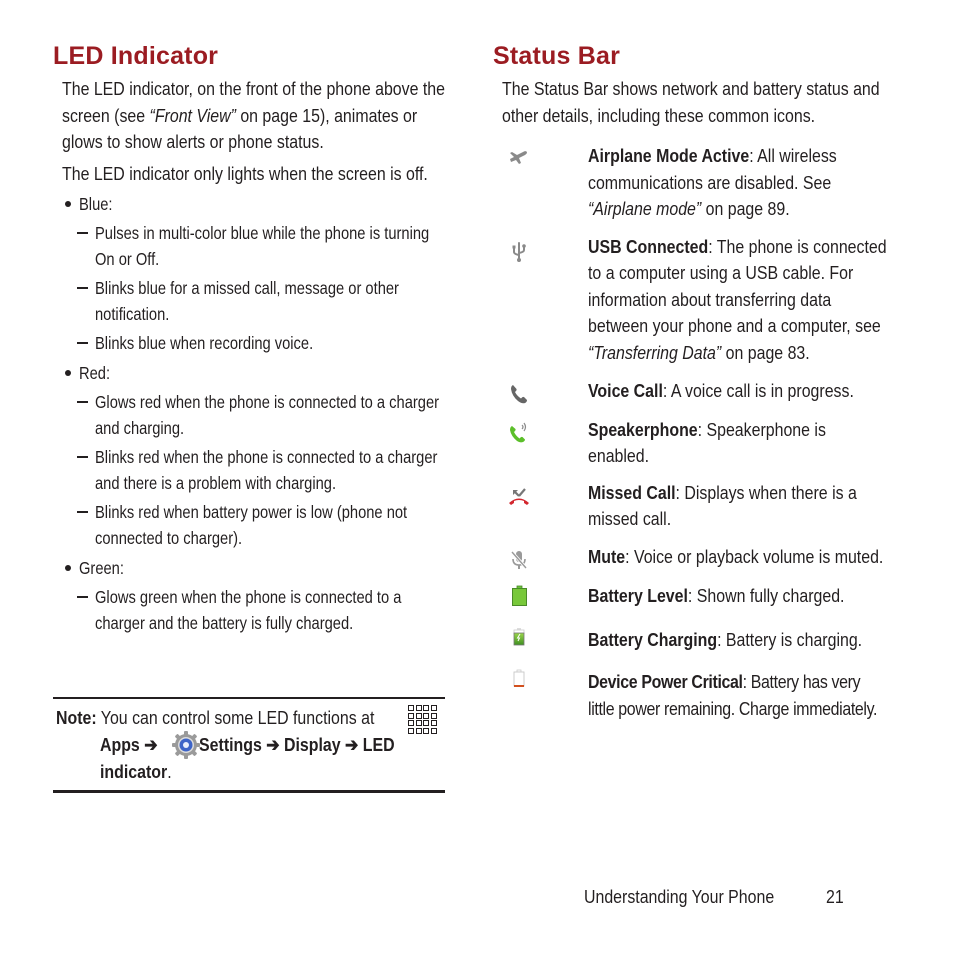 The width and height of the screenshot is (954, 954). Describe the element at coordinates (665, 681) in the screenshot. I see `icon-name: Device Power Critical` at that location.